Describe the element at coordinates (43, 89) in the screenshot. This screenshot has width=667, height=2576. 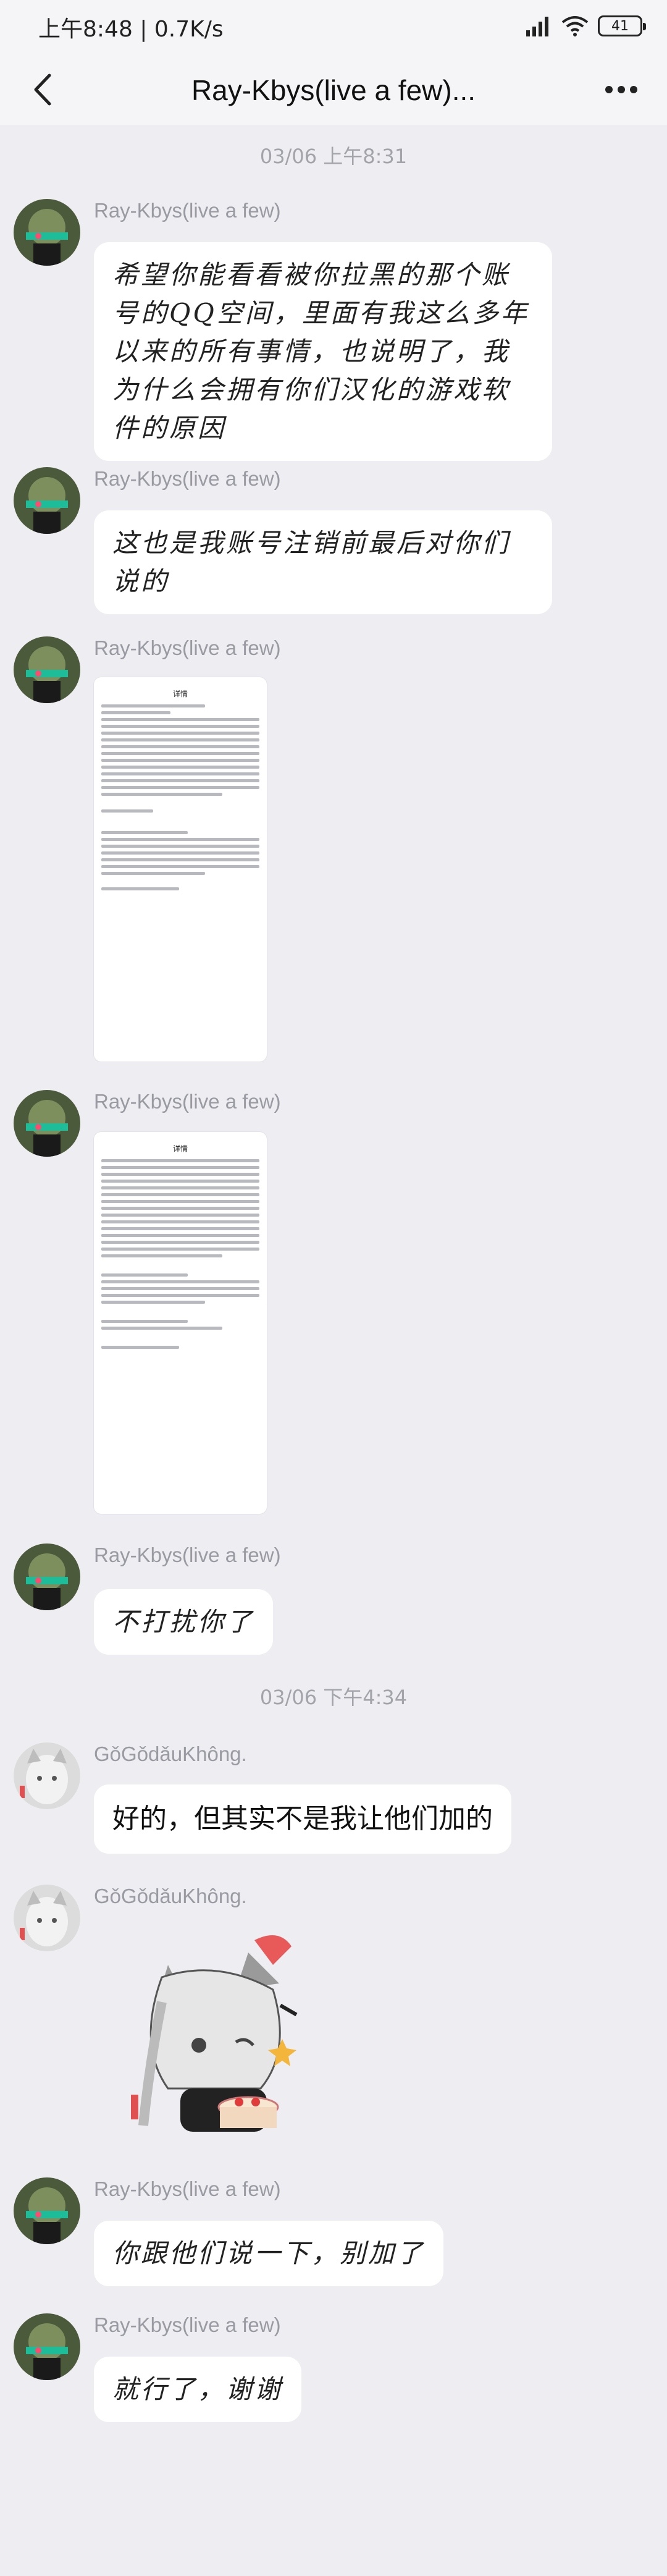
I see `back-arrow-icon` at that location.